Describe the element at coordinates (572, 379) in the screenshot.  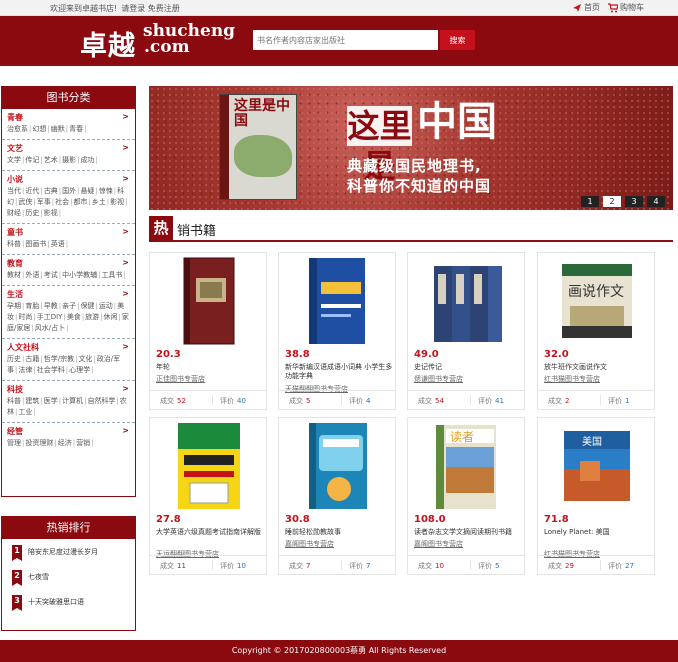
I see `shop-link: 红书猫图书专营店` at that location.